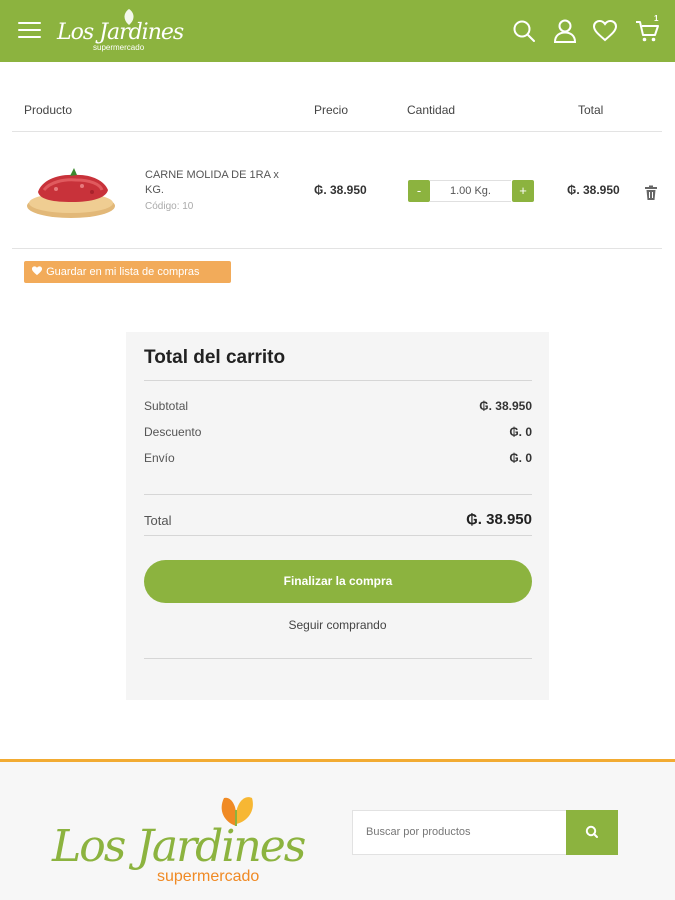 The width and height of the screenshot is (675, 900). What do you see at coordinates (158, 520) in the screenshot?
I see `total-label: Total` at bounding box center [158, 520].